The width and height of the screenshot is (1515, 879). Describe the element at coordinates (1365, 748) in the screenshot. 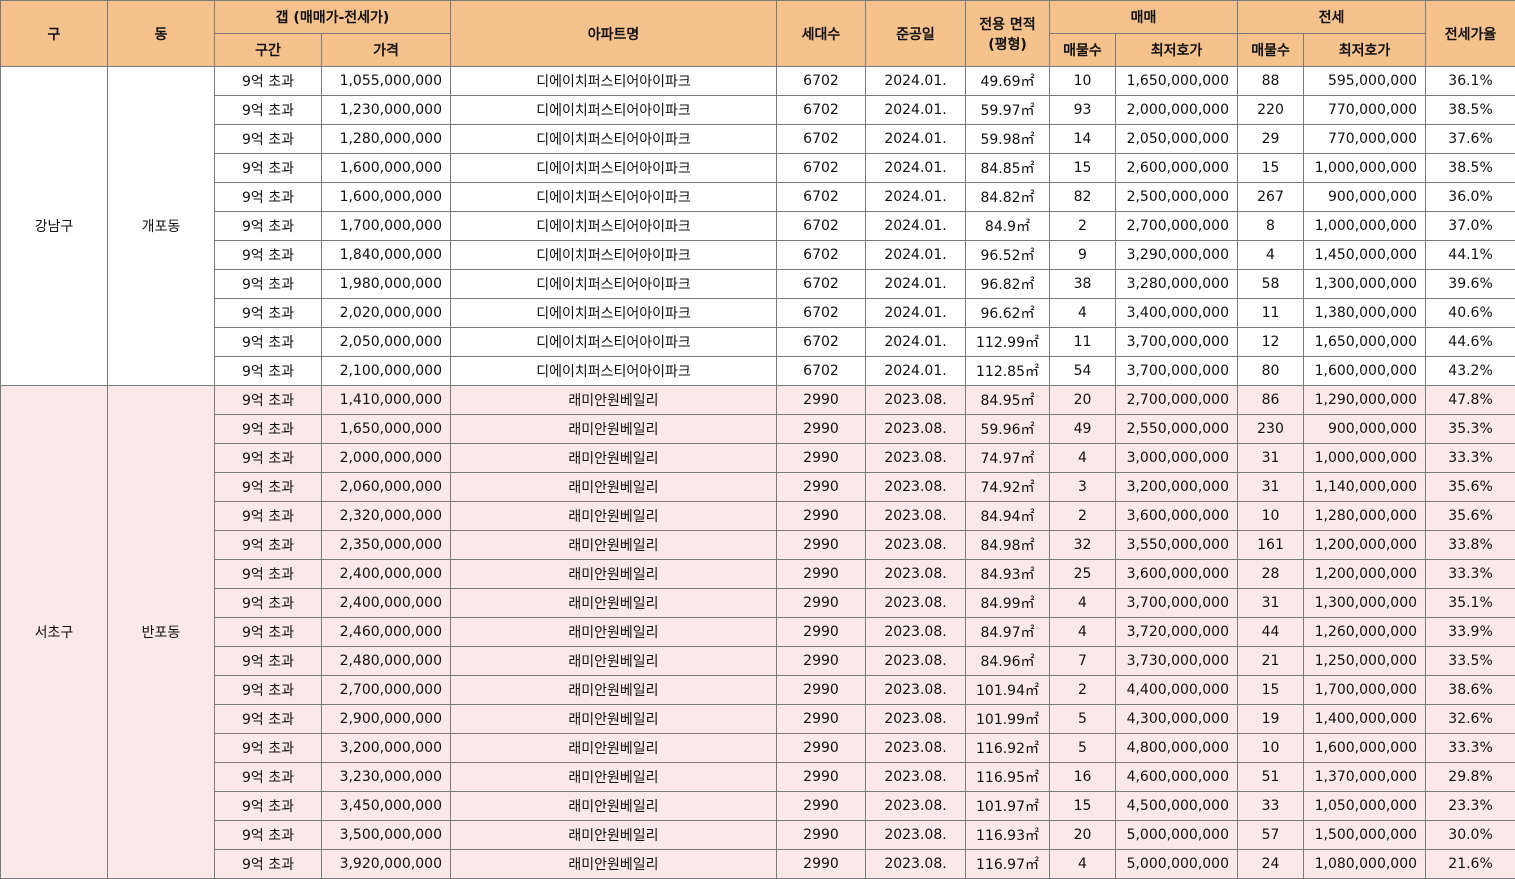

I see `cell-jeonse-min: 1,600,000,000` at that location.